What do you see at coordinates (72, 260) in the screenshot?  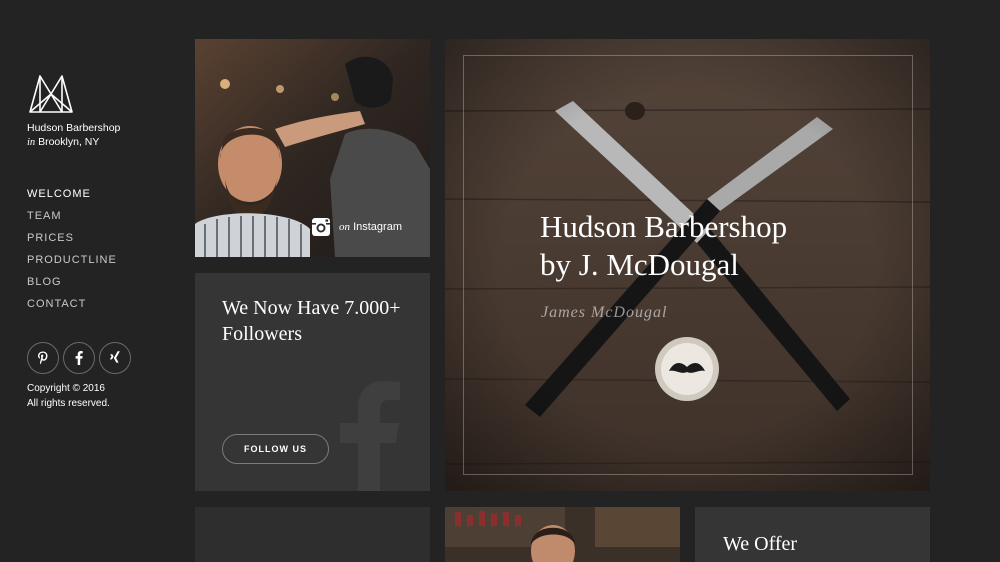 I see `nav-item-productline: PRODUCTLINE` at bounding box center [72, 260].